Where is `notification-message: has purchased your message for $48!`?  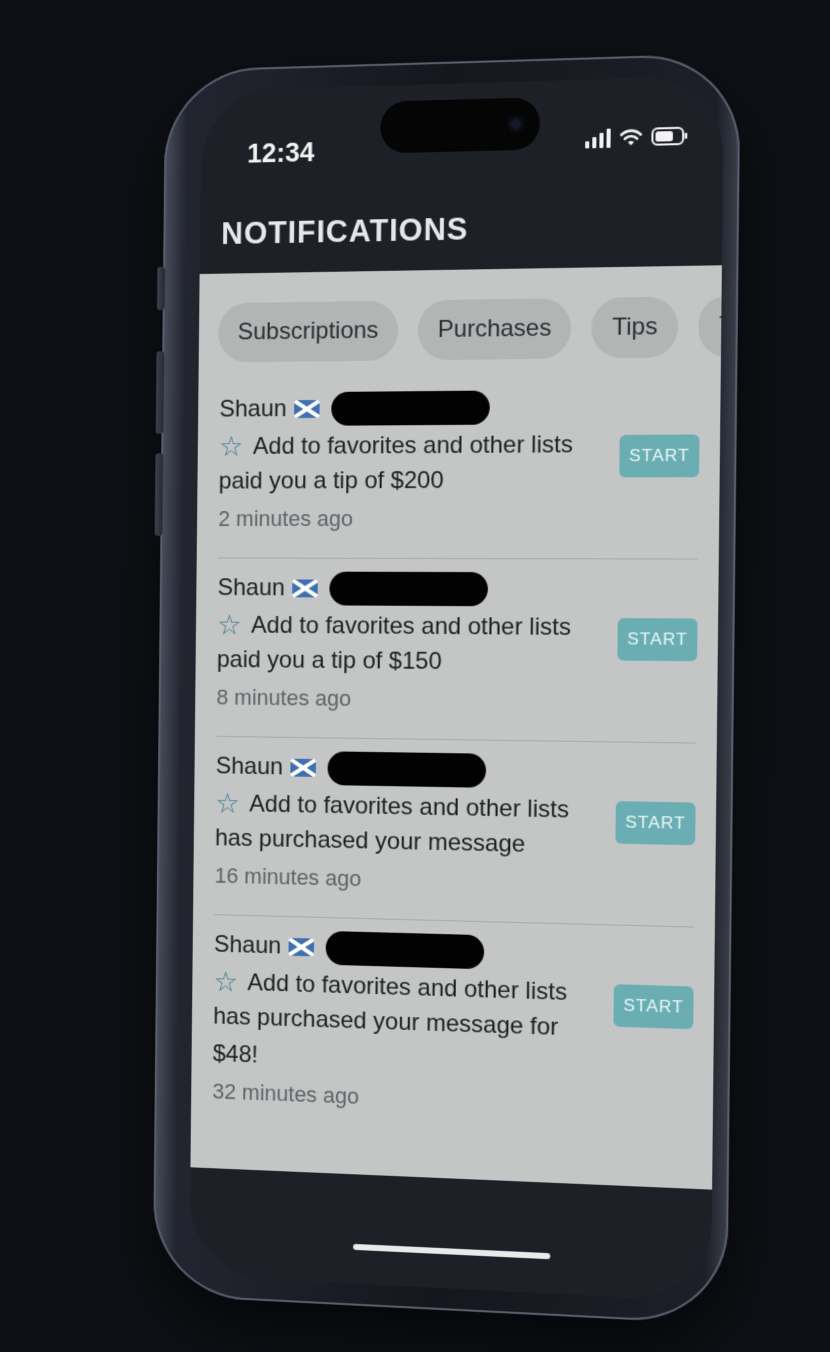 notification-message: has purchased your message for $48! is located at coordinates (385, 1035).